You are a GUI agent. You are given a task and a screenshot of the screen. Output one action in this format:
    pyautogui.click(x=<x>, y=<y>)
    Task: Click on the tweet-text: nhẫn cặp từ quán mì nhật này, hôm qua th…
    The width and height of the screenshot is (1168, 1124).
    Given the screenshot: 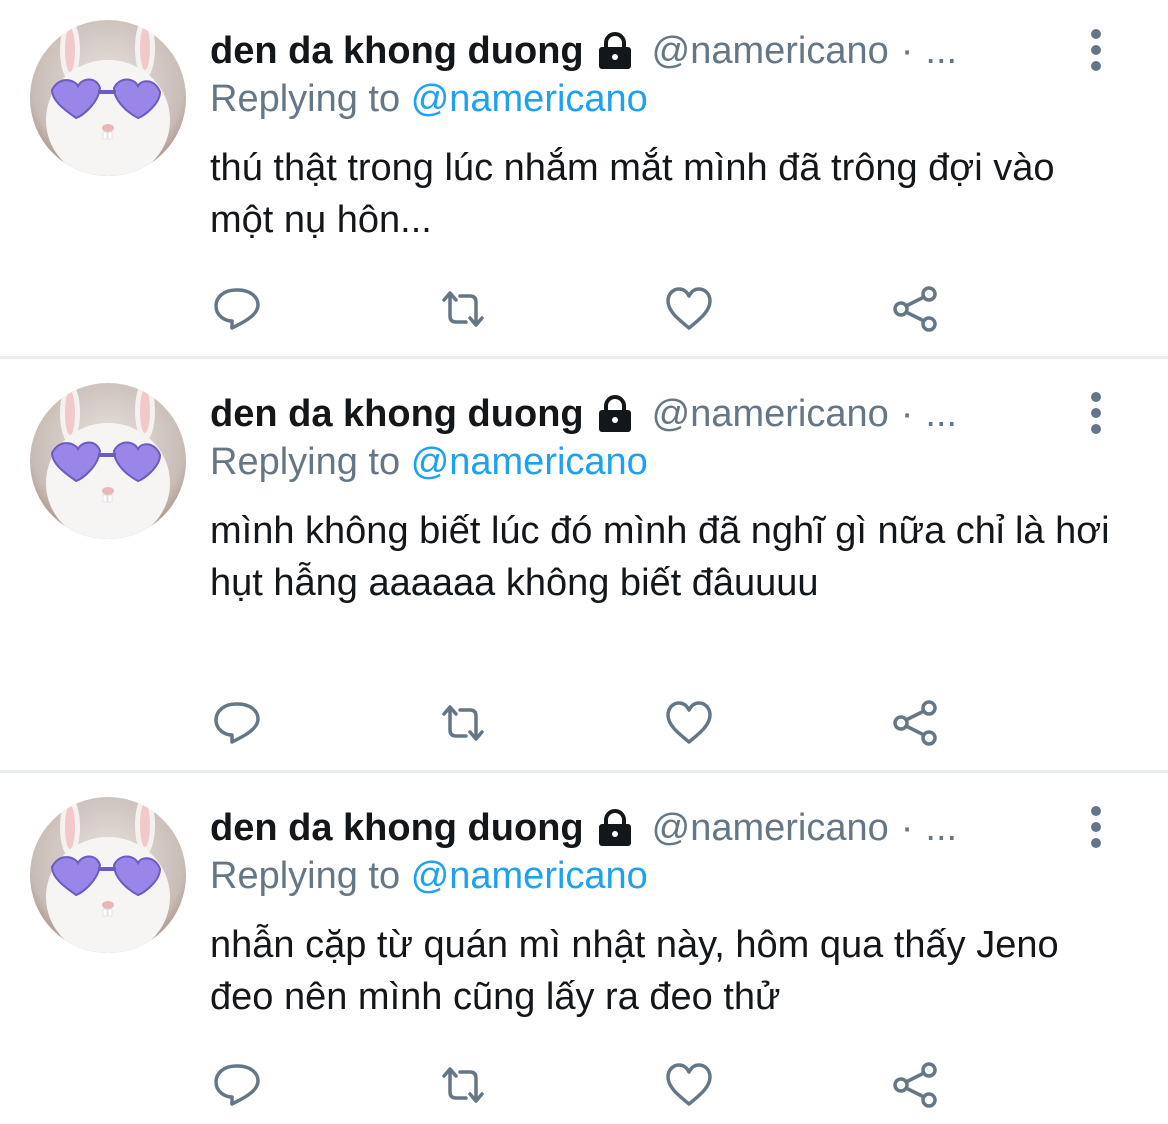 What is the action you would take?
    pyautogui.click(x=634, y=971)
    